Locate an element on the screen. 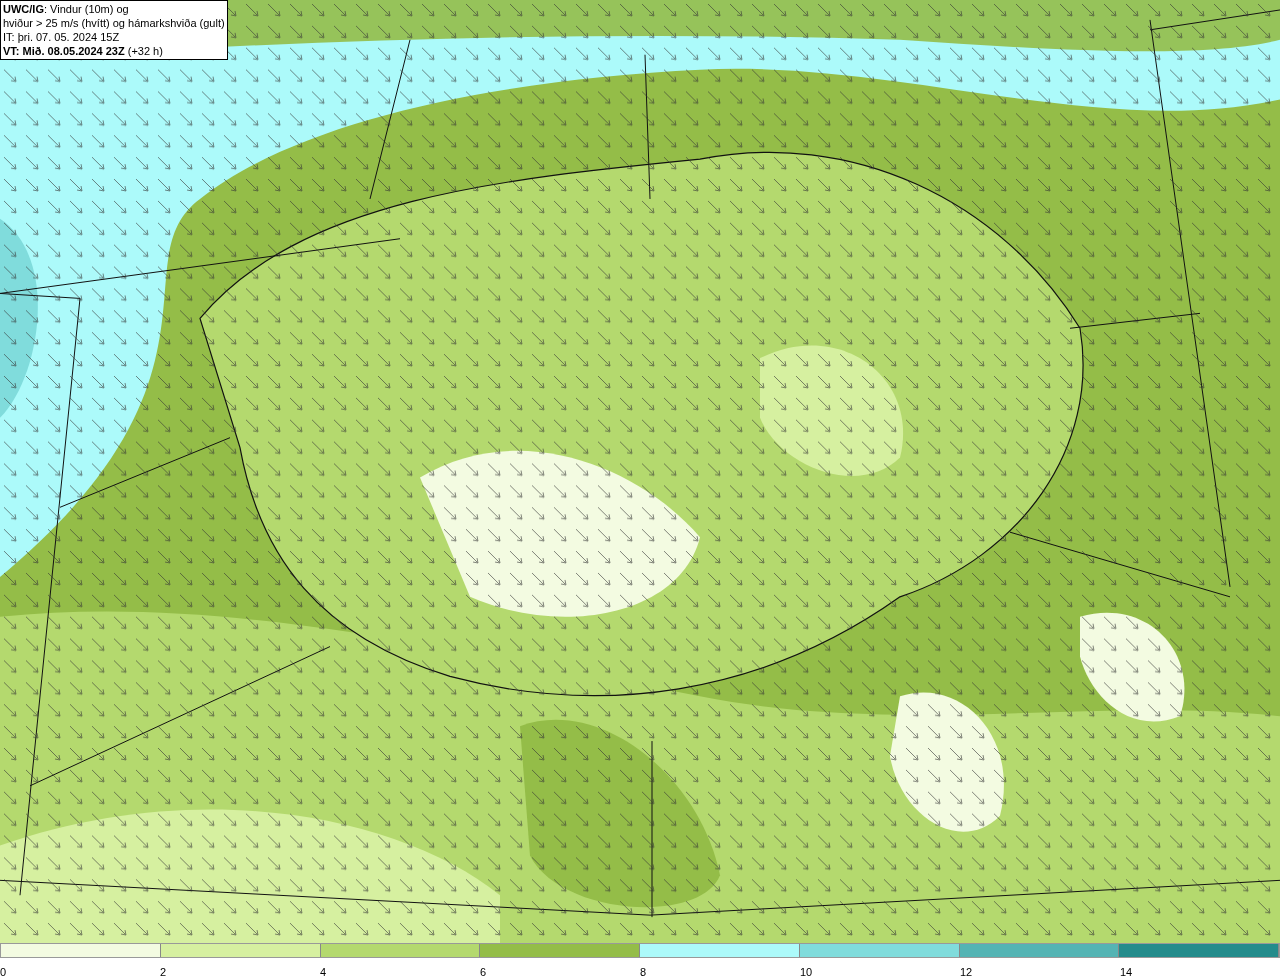 This screenshot has height=978, width=1280. colorbar-tick-label: 8 is located at coordinates (643, 971).